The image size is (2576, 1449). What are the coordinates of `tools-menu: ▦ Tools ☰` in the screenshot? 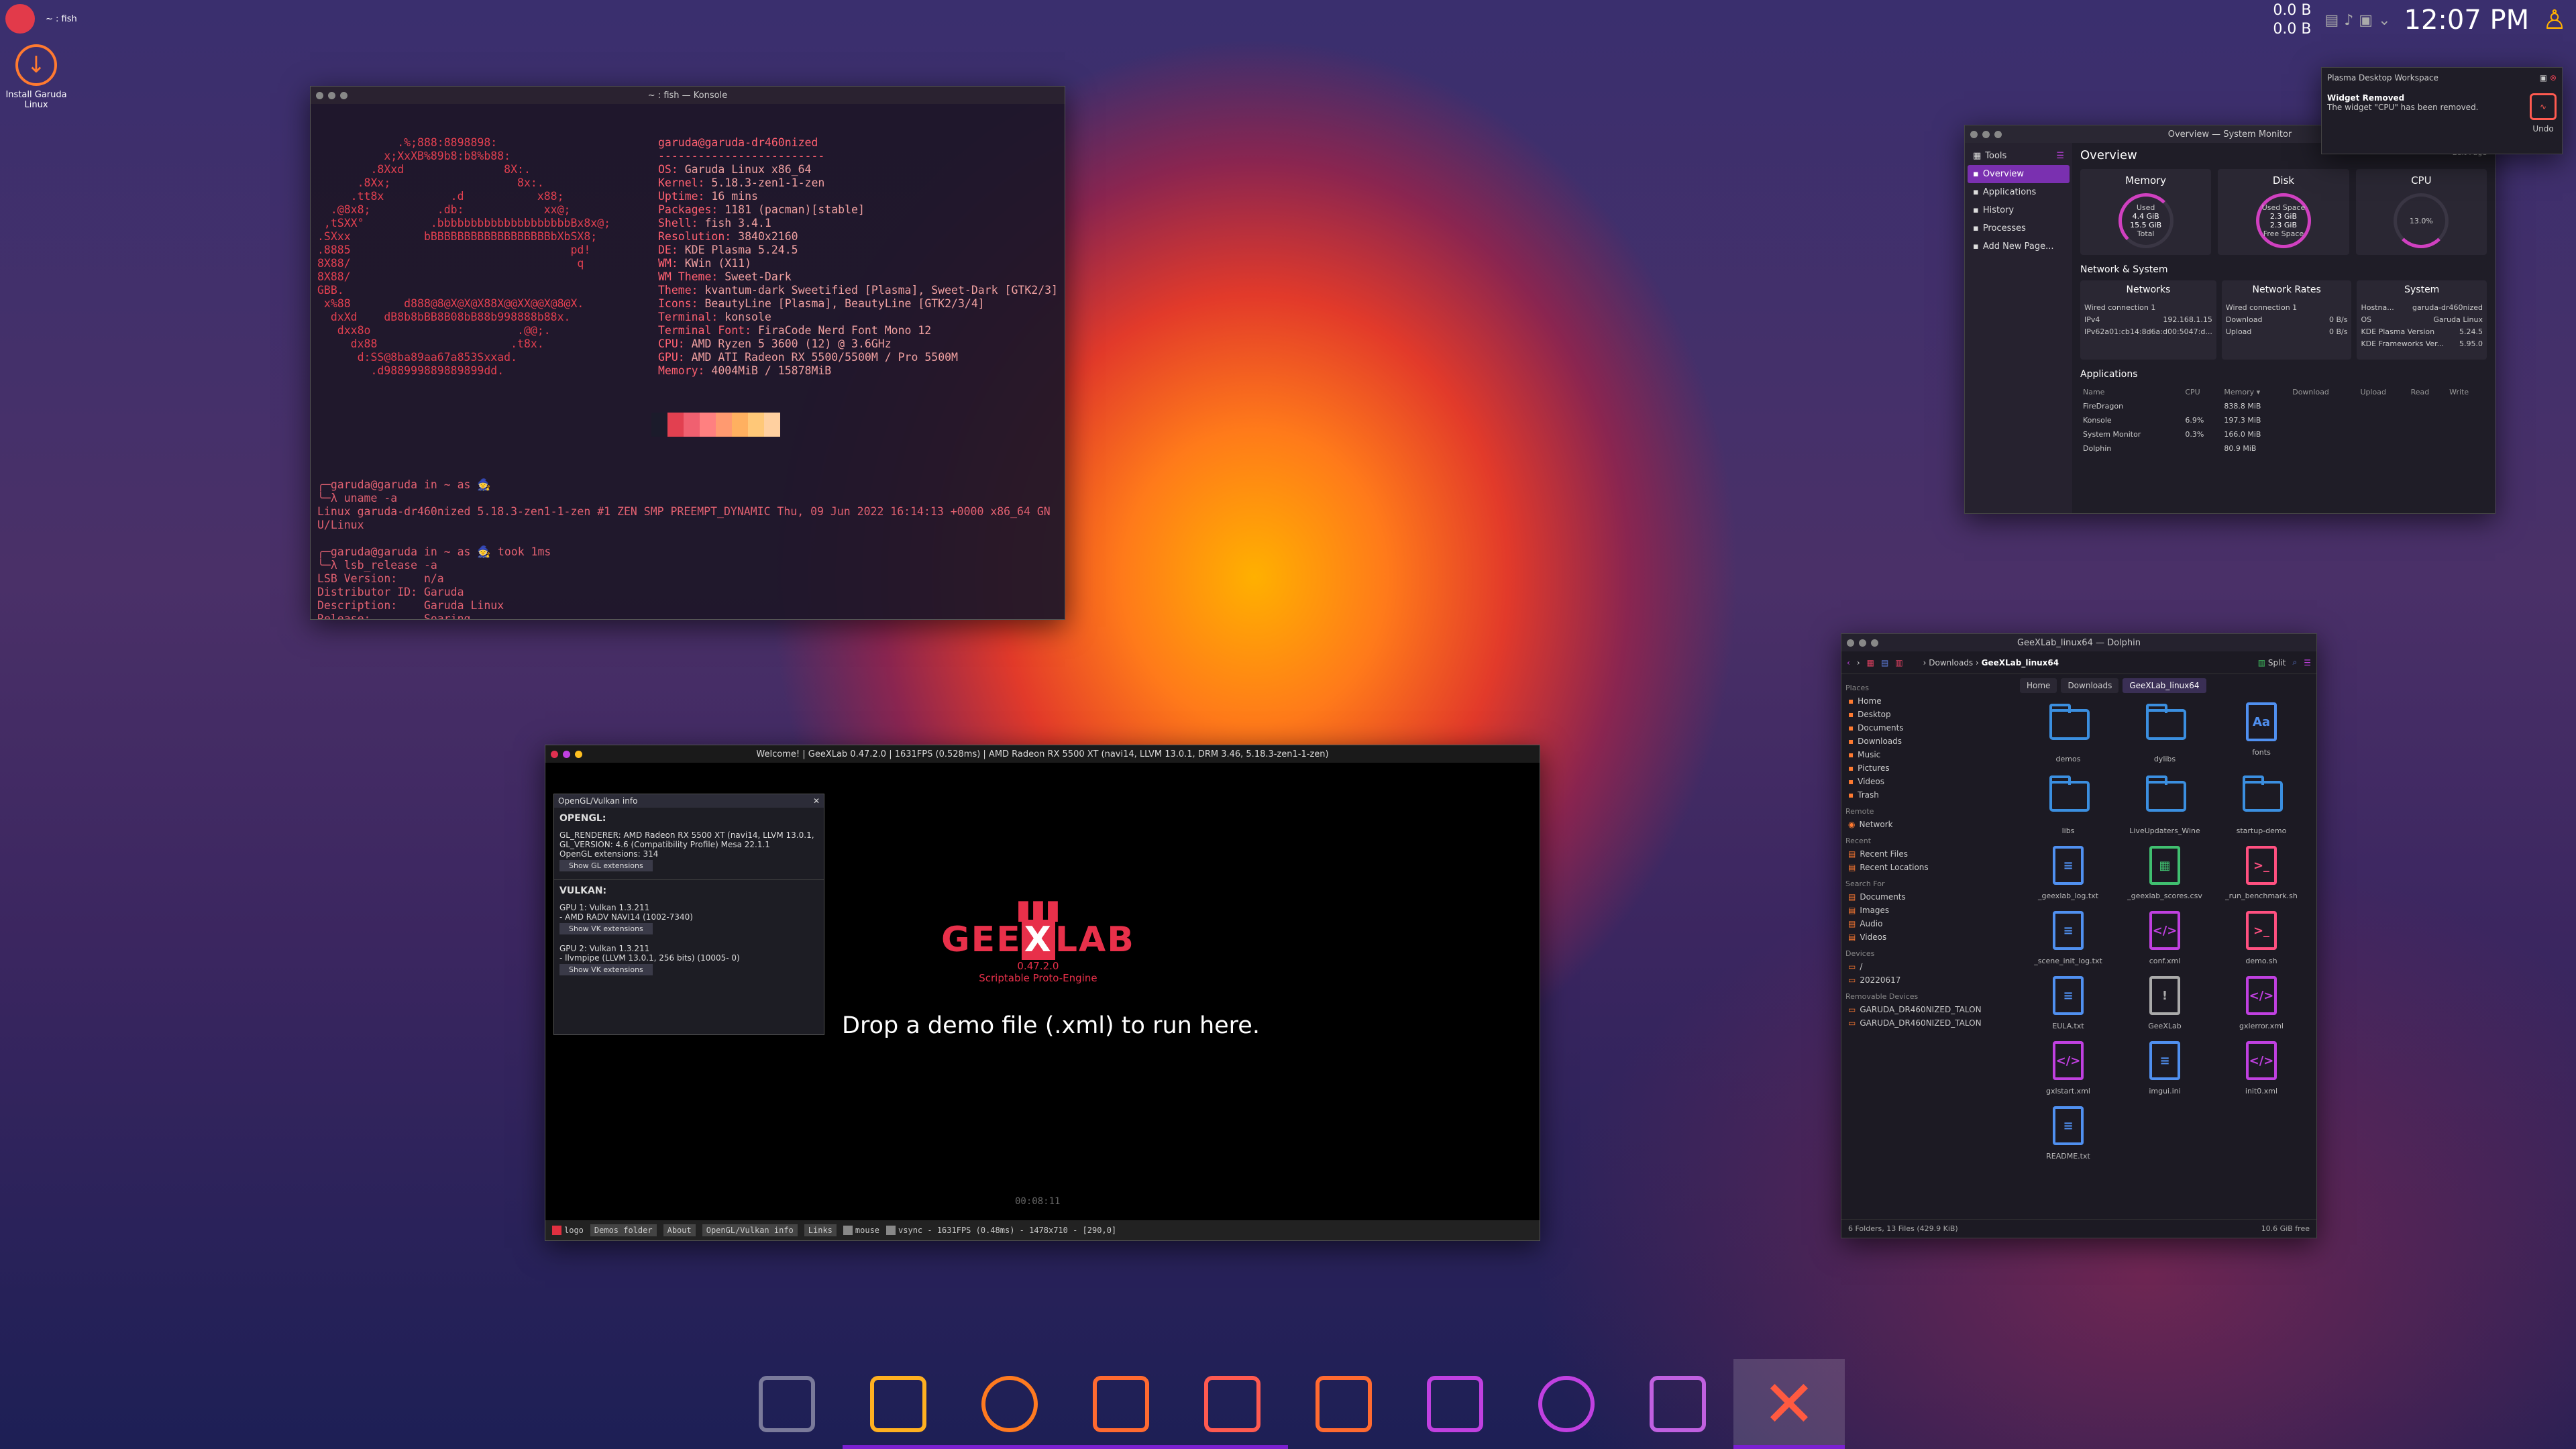 It's located at (2019, 156).